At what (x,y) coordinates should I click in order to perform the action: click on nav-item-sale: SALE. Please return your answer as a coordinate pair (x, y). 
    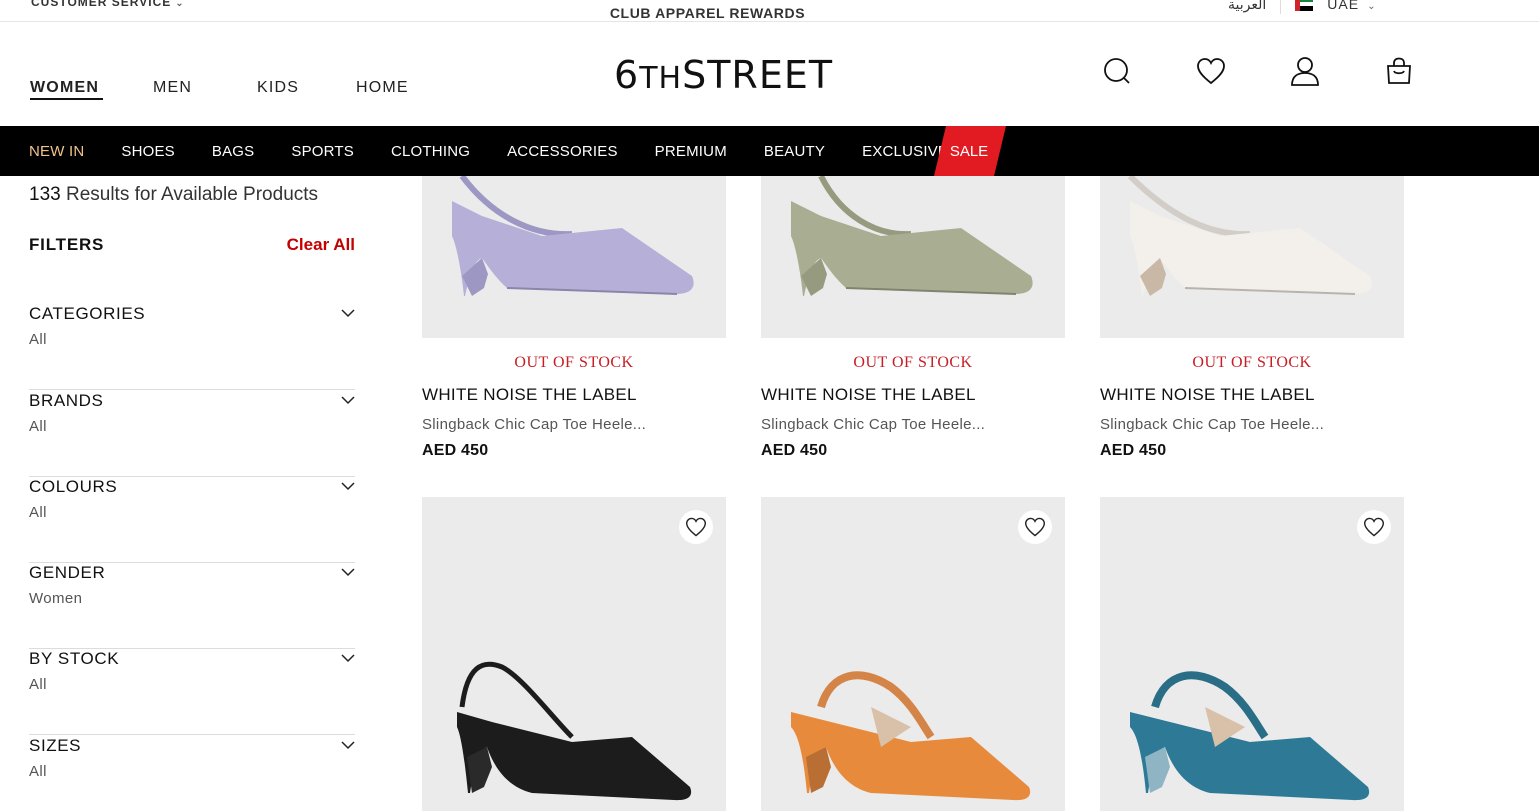
    Looking at the image, I should click on (970, 151).